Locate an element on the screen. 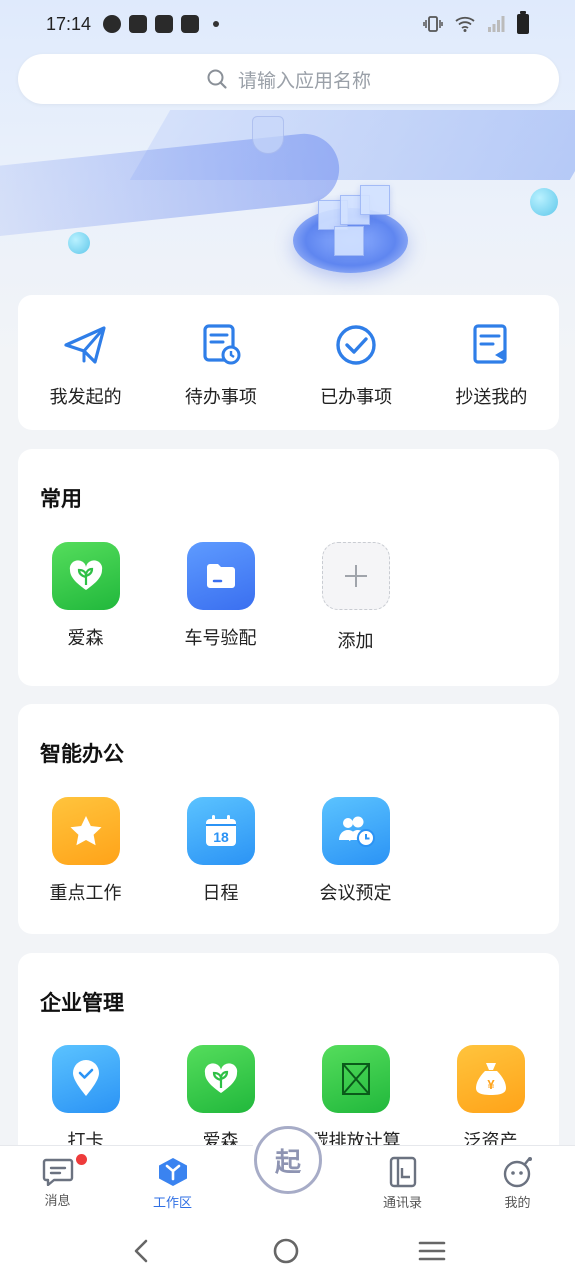  banner-decoration is located at coordinates (171, 185).